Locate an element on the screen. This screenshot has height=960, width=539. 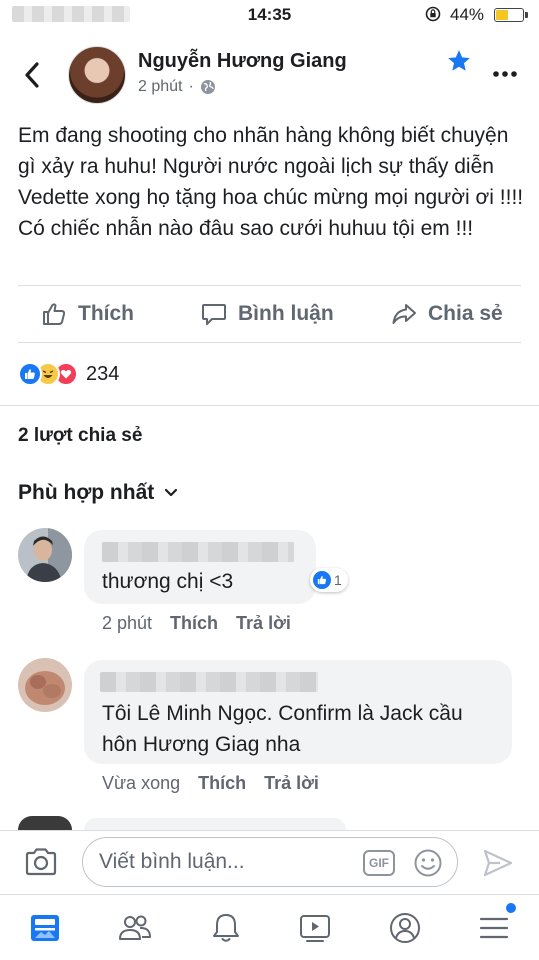
battery-level is located at coordinates (502, 15).